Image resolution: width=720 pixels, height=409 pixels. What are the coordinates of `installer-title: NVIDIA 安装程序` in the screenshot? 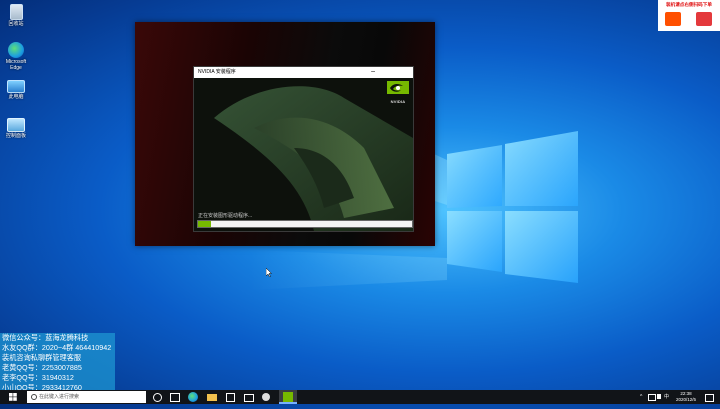 It's located at (217, 72).